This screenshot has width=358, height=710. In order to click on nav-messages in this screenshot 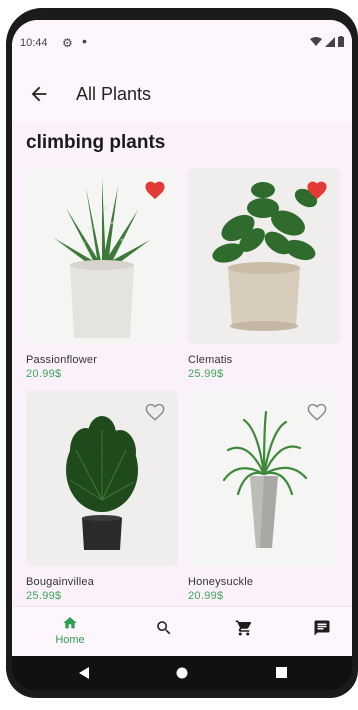, I will do `click(322, 626)`.